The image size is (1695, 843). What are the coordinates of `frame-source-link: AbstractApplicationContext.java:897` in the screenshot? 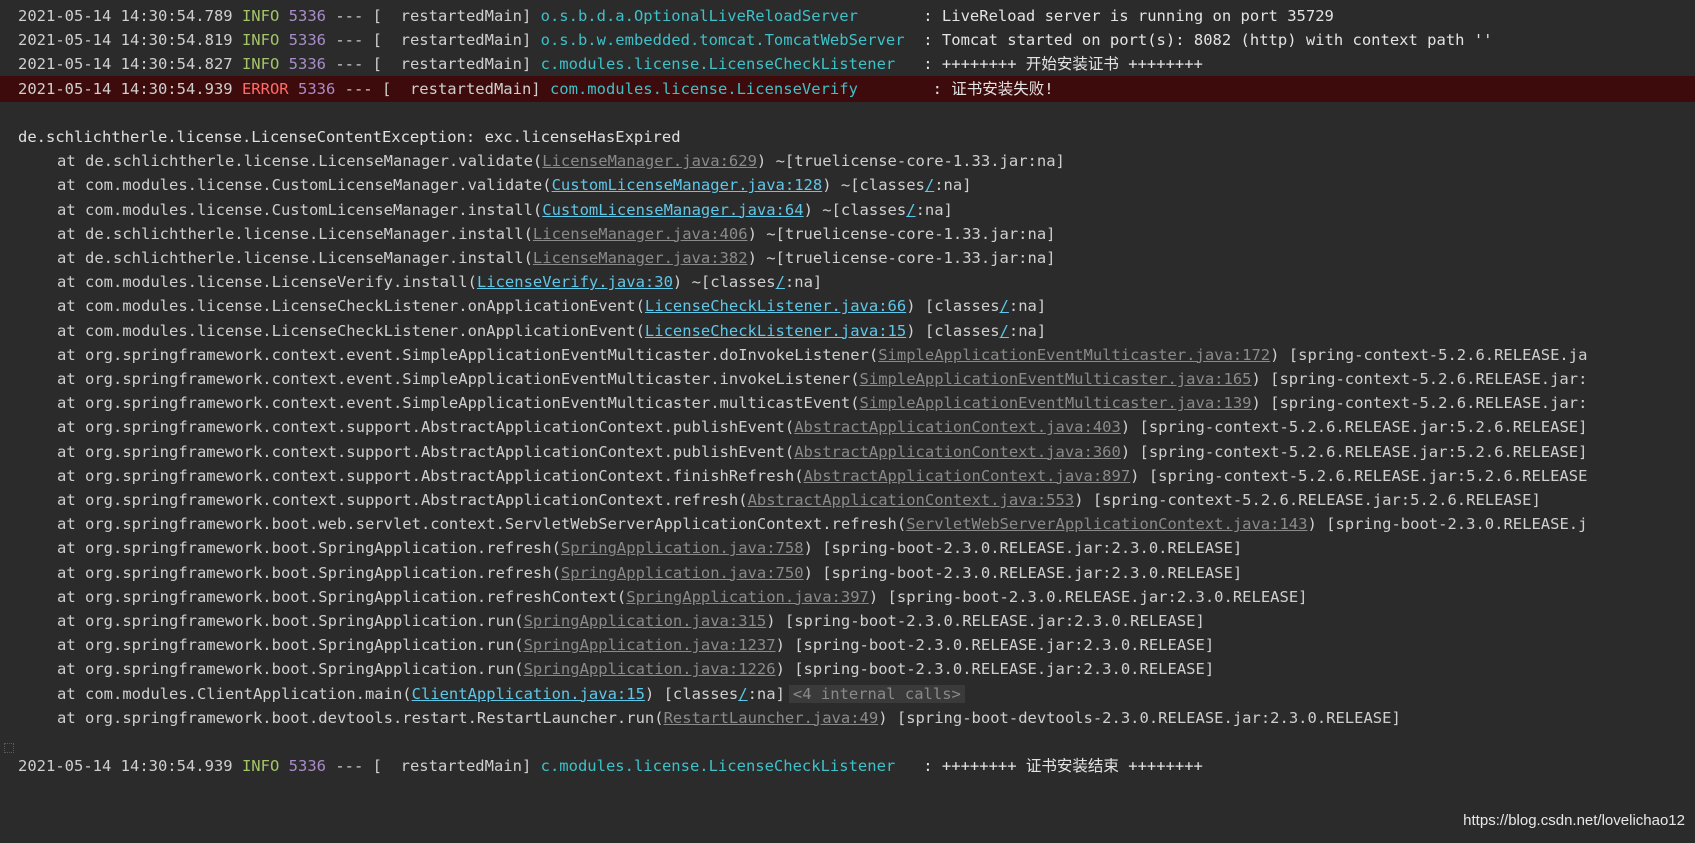 It's located at (967, 476).